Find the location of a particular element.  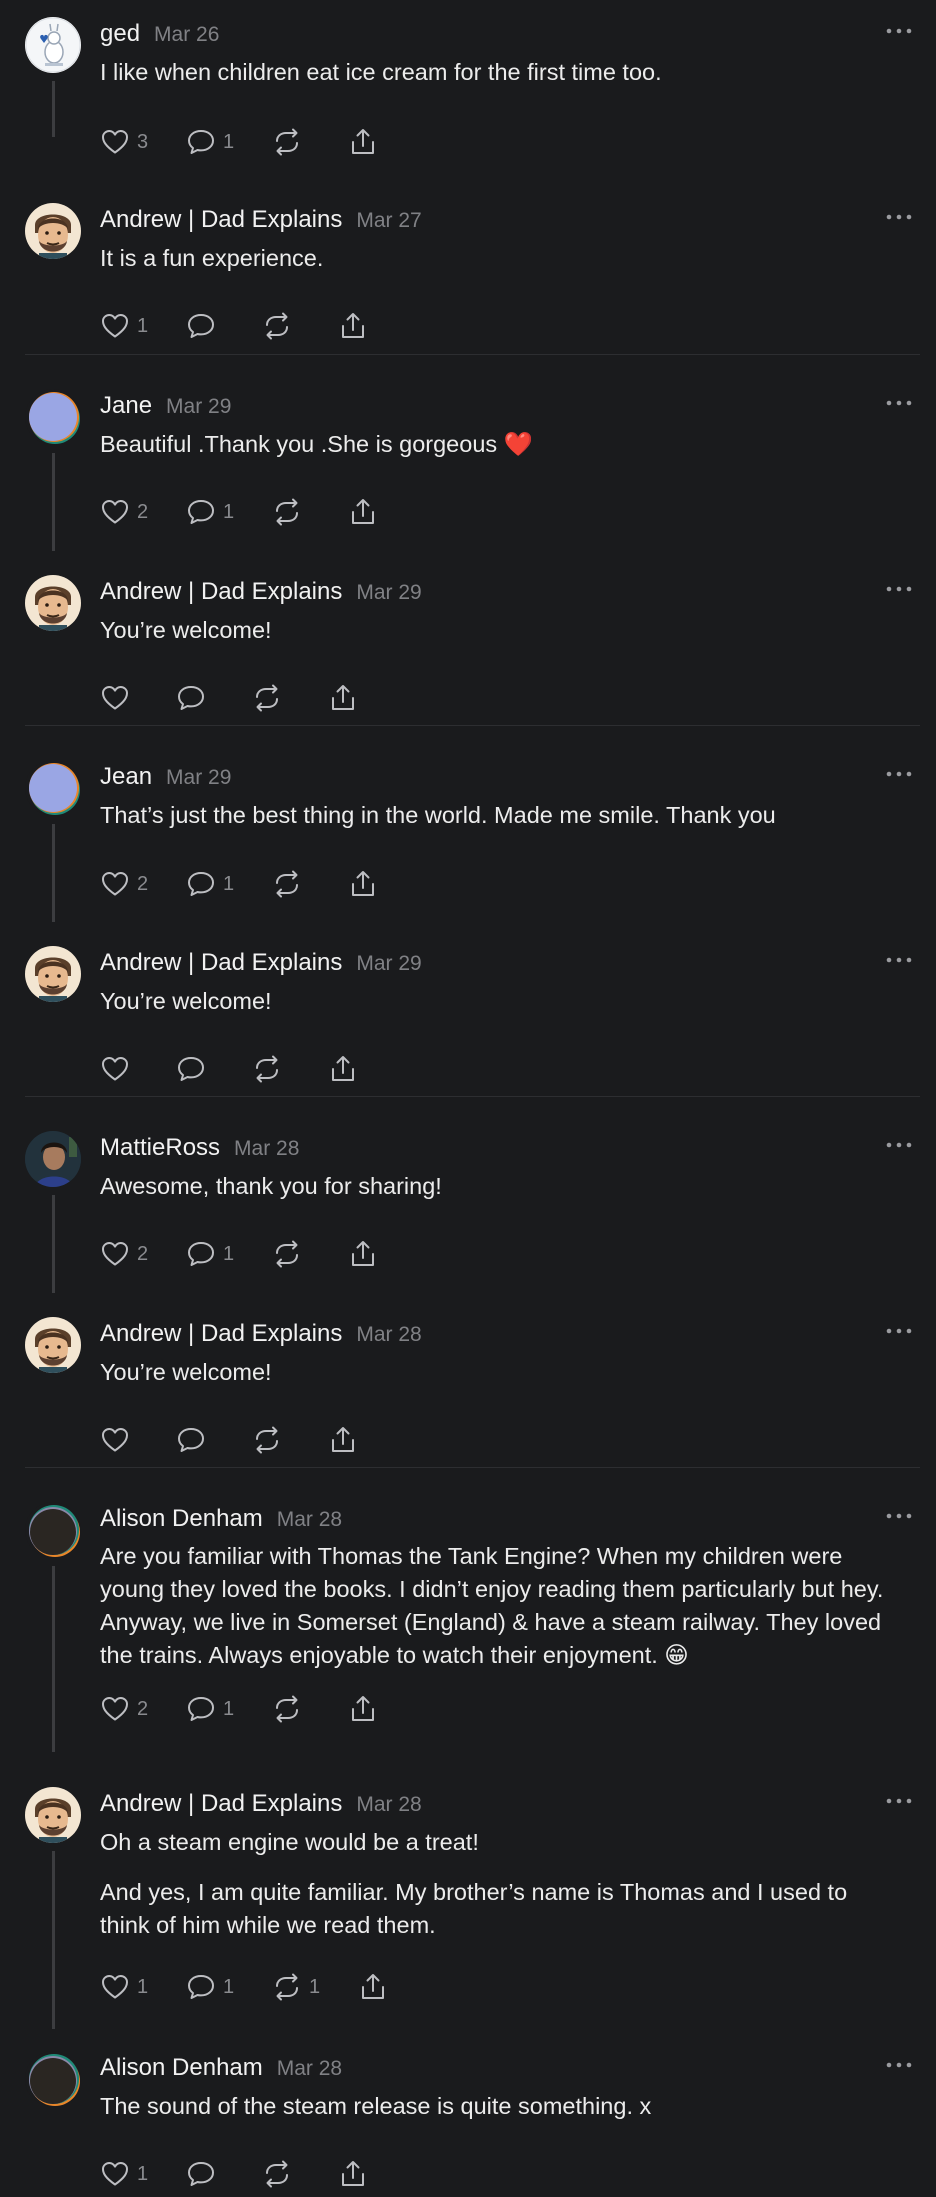

ged-avatar is located at coordinates (53, 45).